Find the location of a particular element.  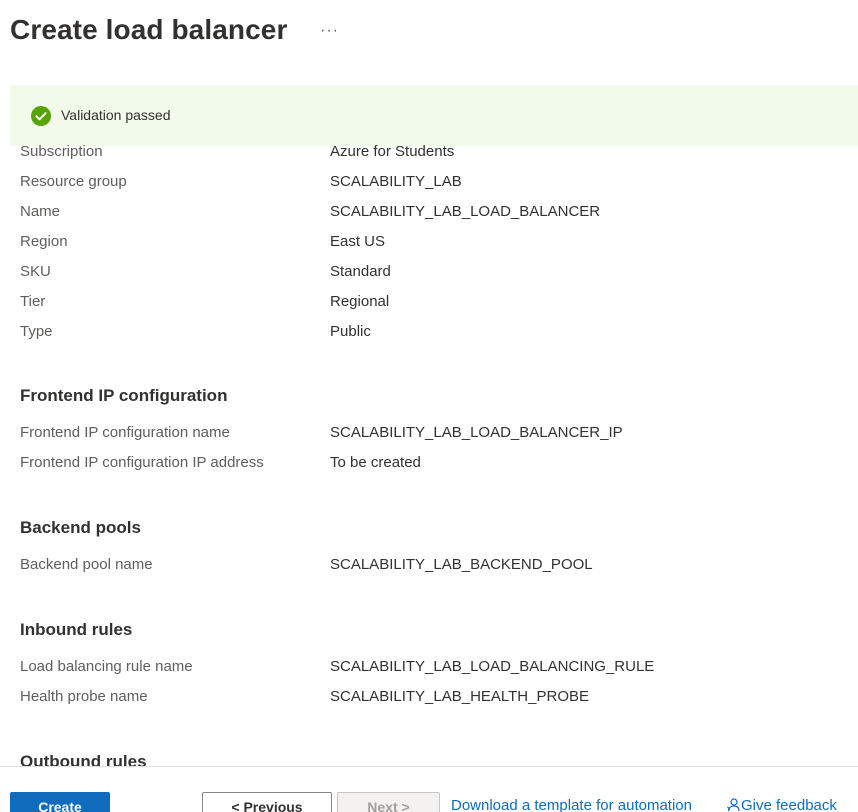

field-label: Backend pool name is located at coordinates (86, 564).